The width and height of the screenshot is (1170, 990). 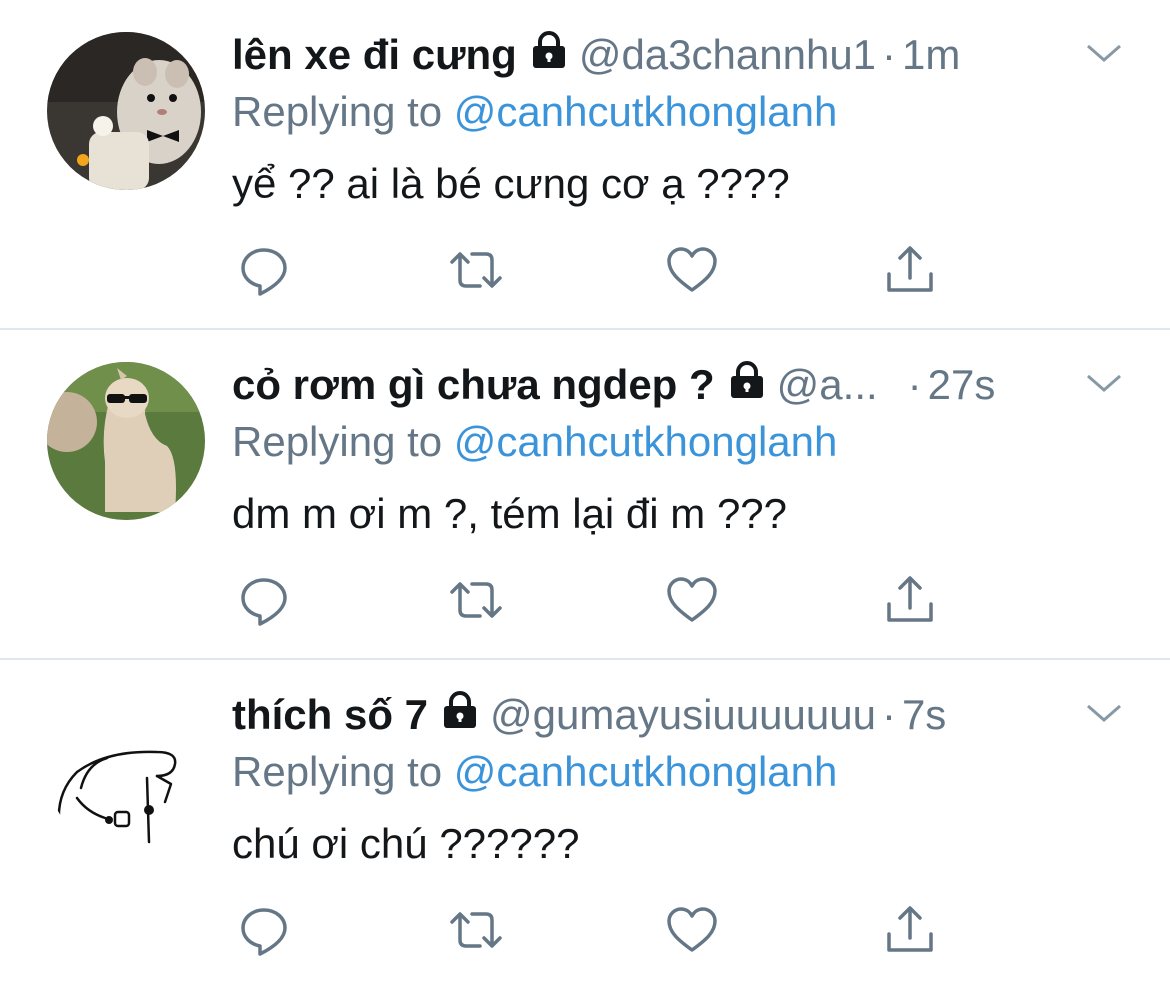 I want to click on hamster-avatar-image, so click(x=126, y=111).